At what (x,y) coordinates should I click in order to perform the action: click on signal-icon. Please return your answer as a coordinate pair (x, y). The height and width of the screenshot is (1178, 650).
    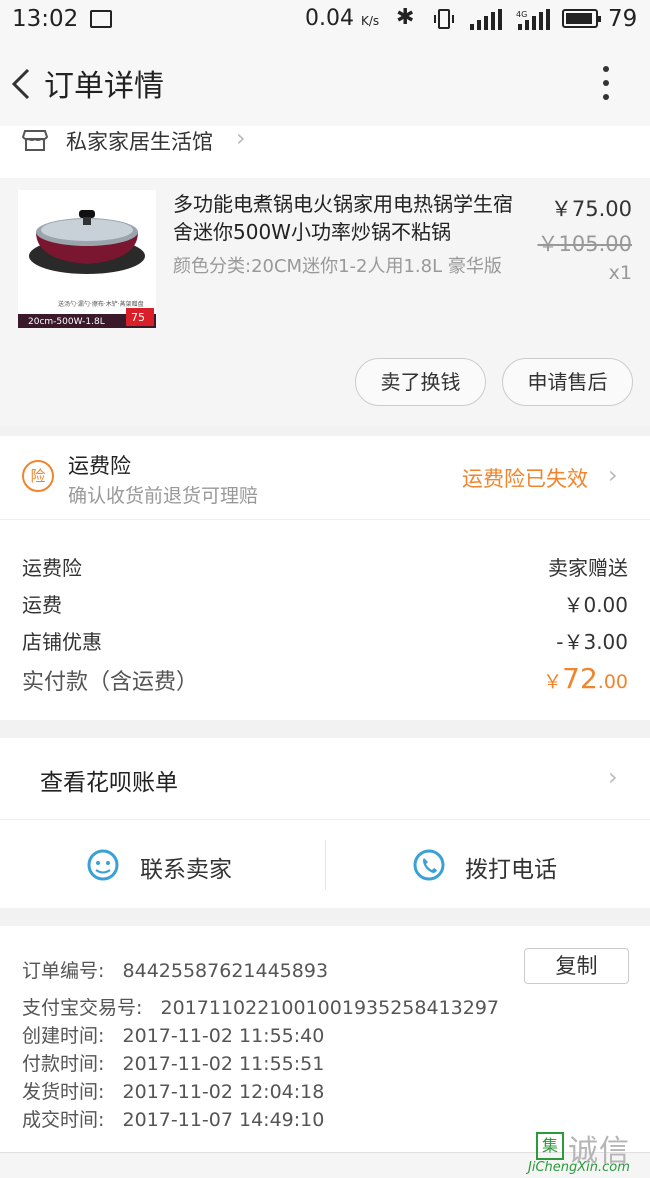
    Looking at the image, I should click on (486, 19).